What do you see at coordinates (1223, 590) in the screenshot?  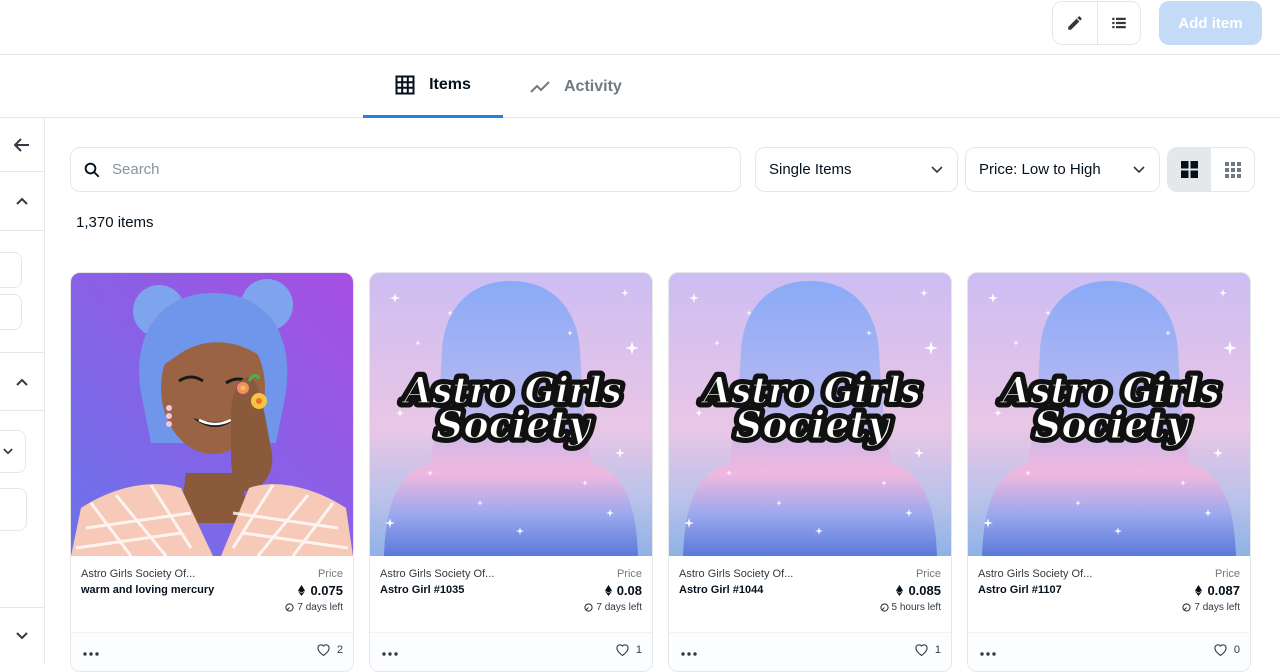 I see `price-amount: 0.087` at bounding box center [1223, 590].